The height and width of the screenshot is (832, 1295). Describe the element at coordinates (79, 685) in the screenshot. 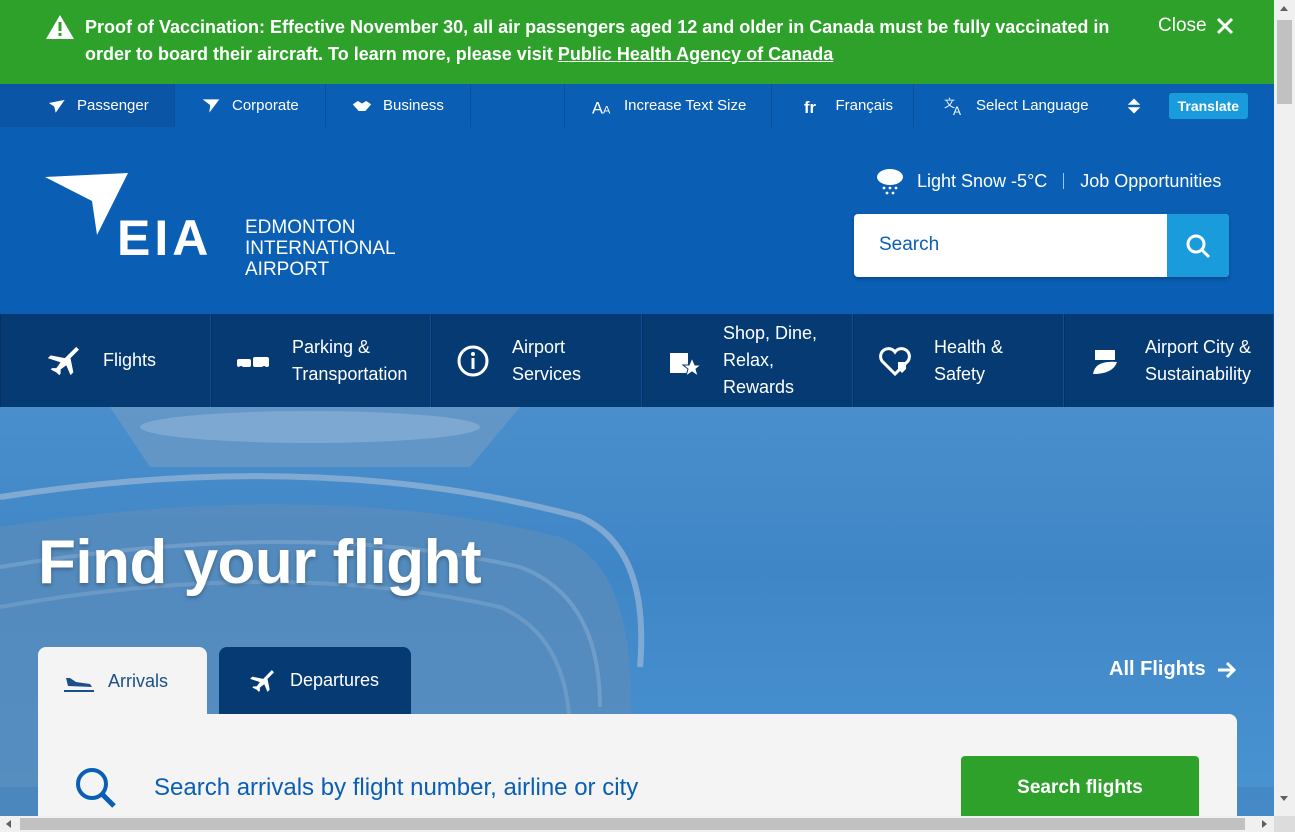

I see `plane-landing-icon` at that location.